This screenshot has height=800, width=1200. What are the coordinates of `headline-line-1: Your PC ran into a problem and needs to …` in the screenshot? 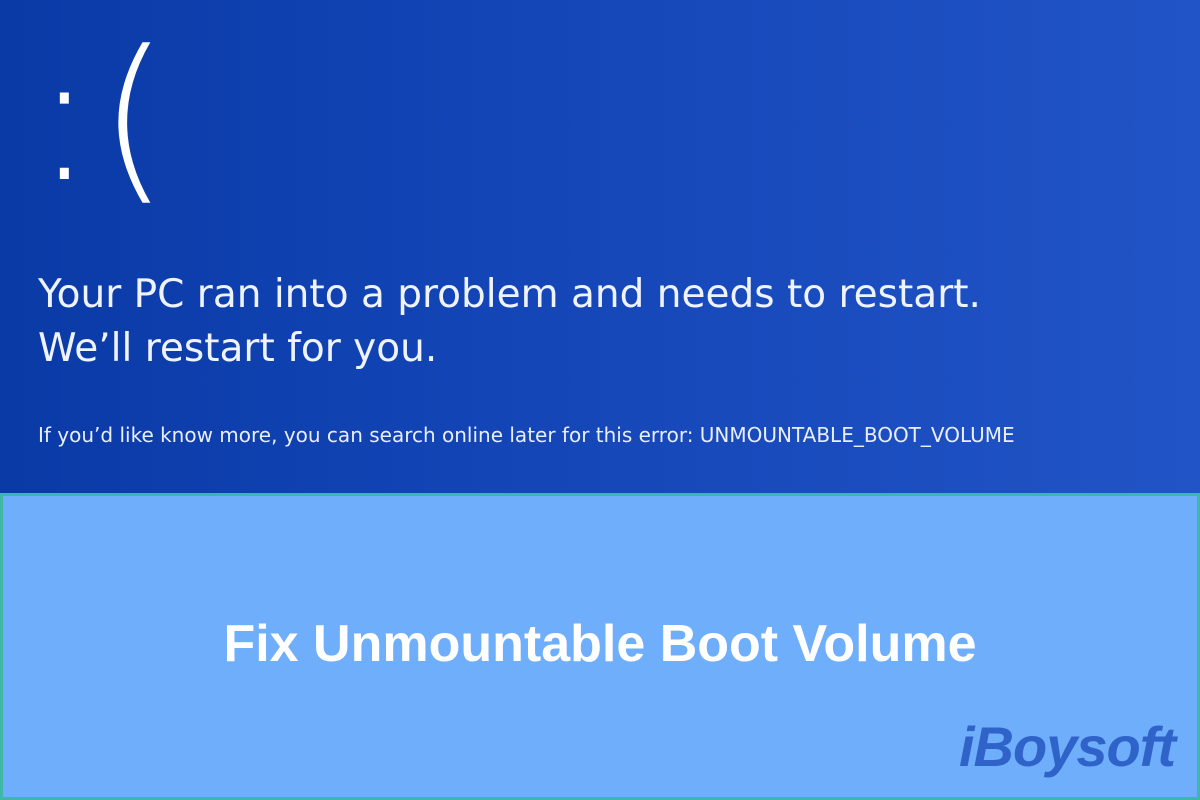 It's located at (509, 294).